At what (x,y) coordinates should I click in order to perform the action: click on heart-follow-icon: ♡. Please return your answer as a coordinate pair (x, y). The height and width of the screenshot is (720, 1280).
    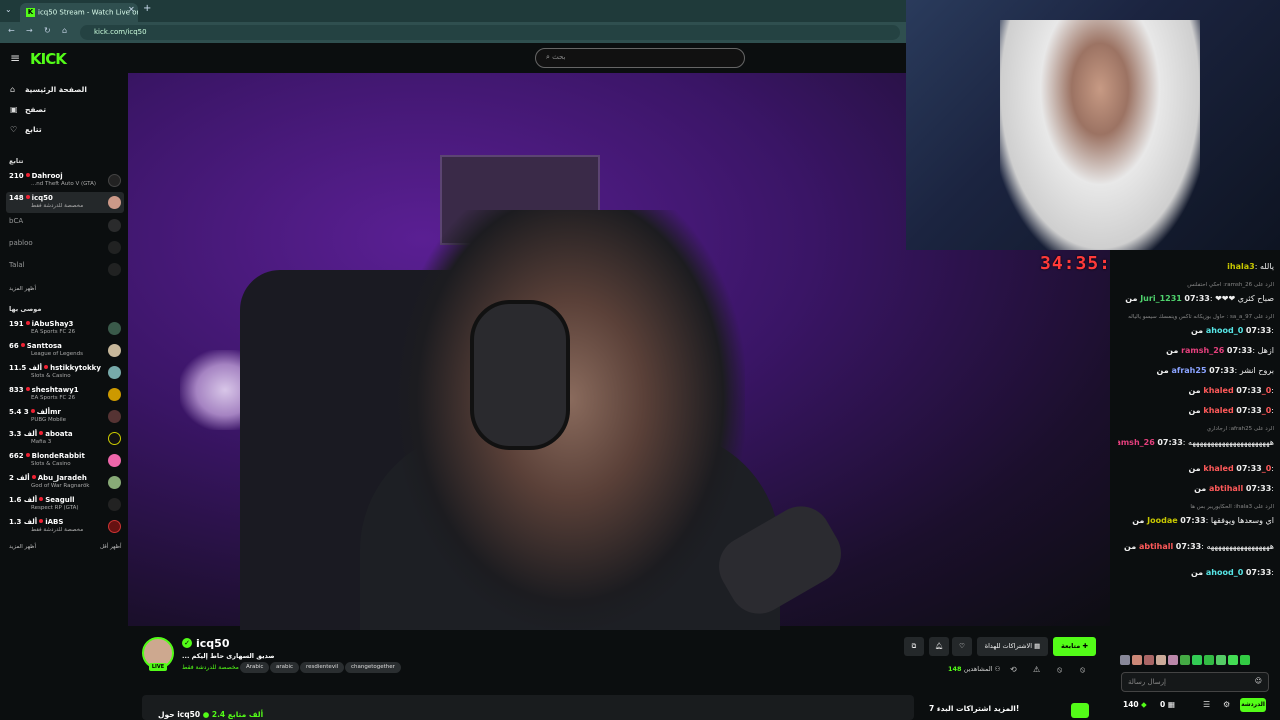
    Looking at the image, I should click on (962, 646).